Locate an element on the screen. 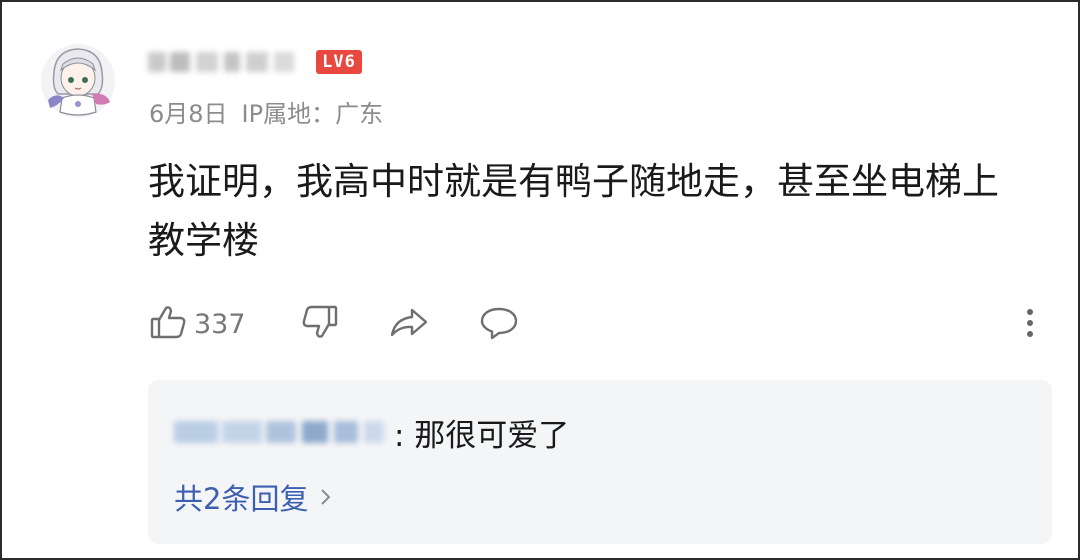 This screenshot has width=1080, height=560. like-button: 337 is located at coordinates (197, 324).